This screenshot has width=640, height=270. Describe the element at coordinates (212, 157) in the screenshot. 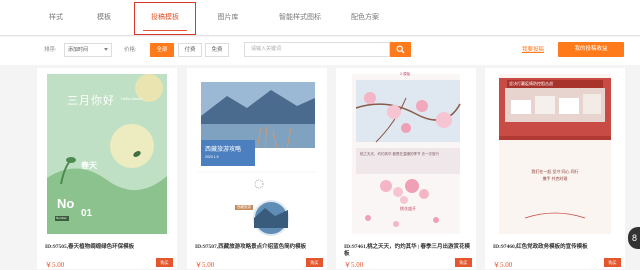

I see `thumb-date: 2020.1.5` at that location.